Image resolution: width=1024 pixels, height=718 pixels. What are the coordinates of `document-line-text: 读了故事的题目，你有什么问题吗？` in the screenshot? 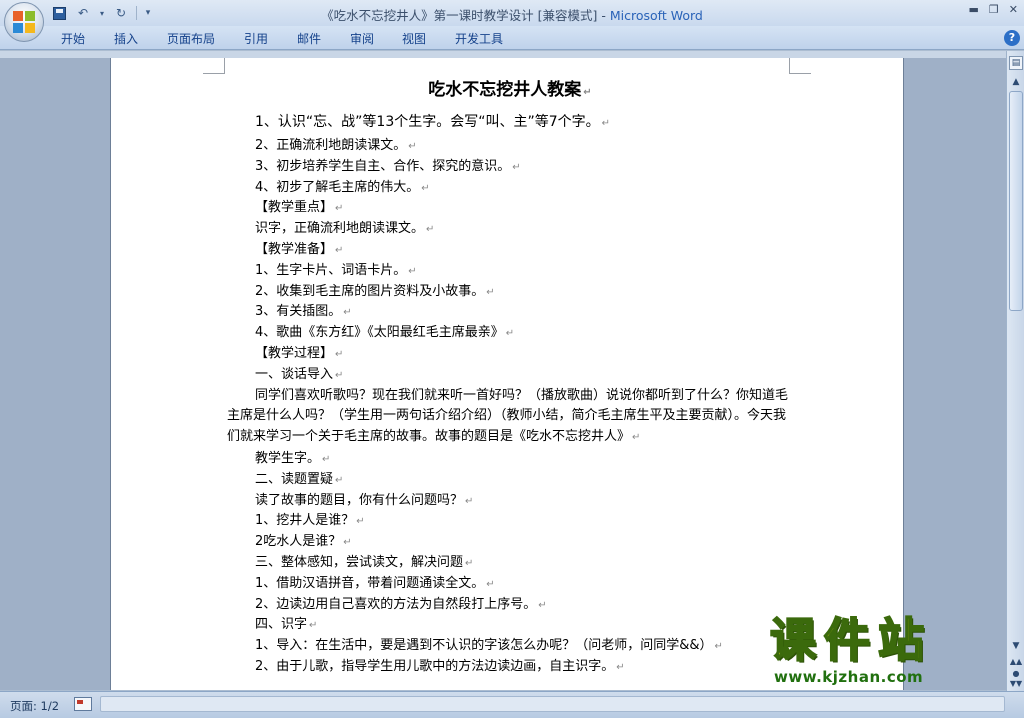 It's located at (359, 500).